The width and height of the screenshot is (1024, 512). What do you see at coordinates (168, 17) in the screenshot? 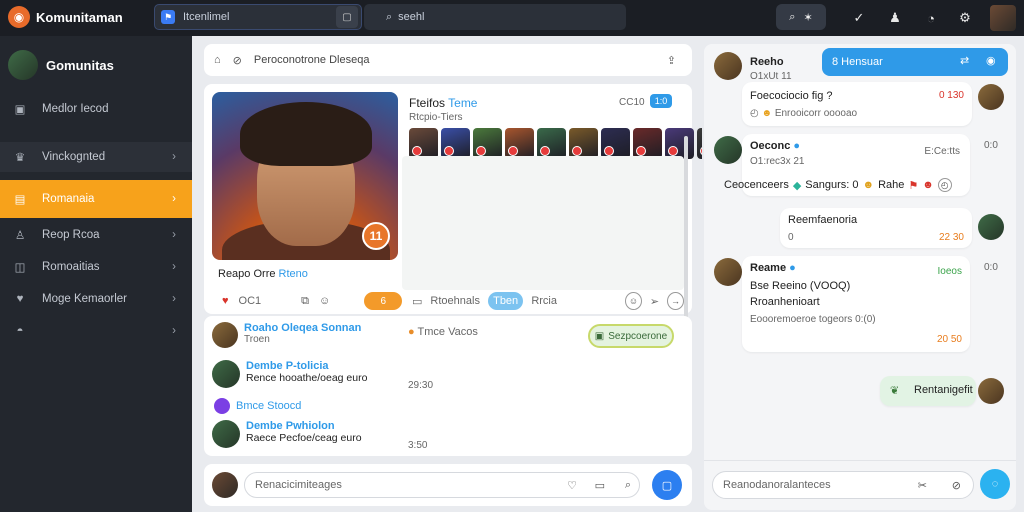
I see `workspace-icon: ⚑` at bounding box center [168, 17].